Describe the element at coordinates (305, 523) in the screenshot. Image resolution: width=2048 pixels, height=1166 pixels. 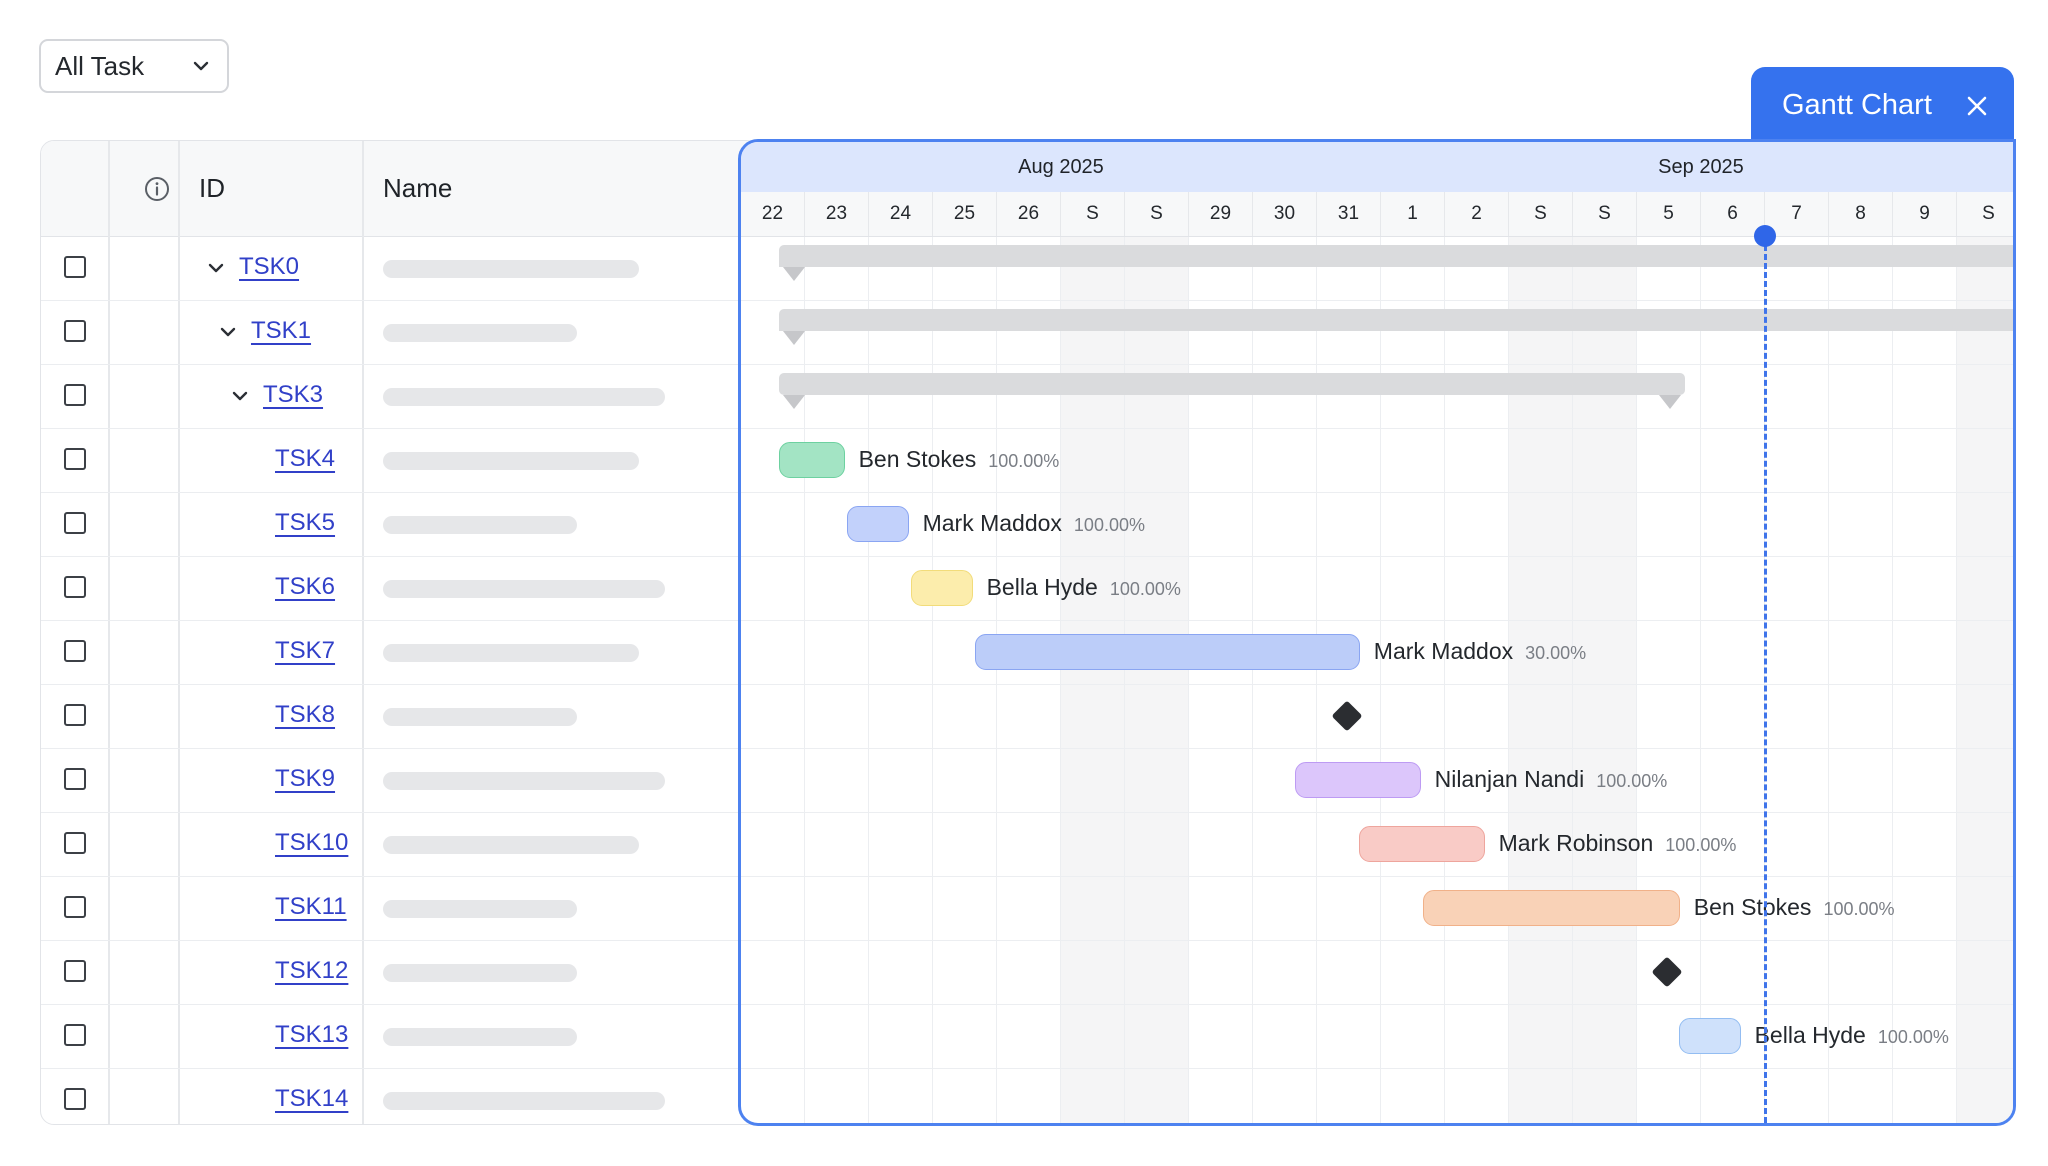
I see `task-id-link: TSK5` at that location.